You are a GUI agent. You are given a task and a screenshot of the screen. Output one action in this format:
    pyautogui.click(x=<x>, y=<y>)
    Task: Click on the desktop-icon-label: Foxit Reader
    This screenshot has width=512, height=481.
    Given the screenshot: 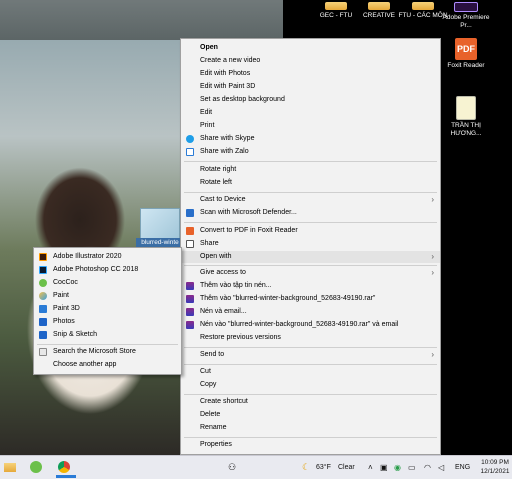 What is the action you would take?
    pyautogui.click(x=466, y=65)
    